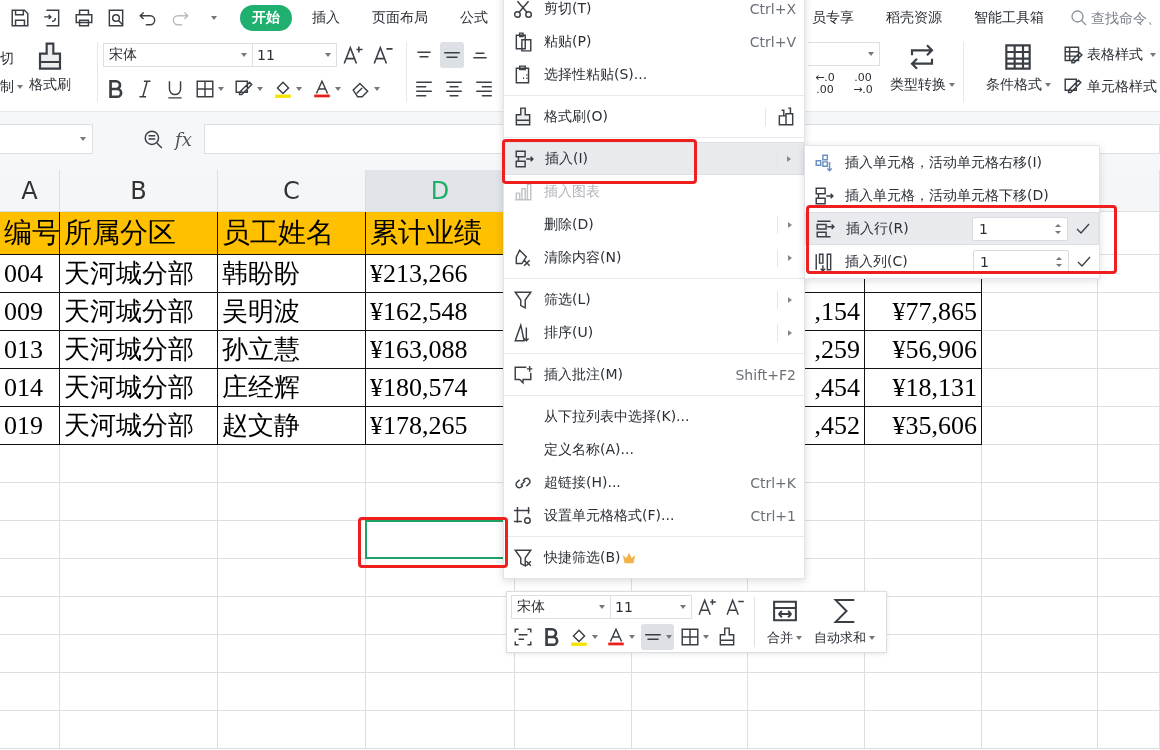 This screenshot has width=1160, height=750. Describe the element at coordinates (116, 18) in the screenshot. I see `preview-icon` at that location.